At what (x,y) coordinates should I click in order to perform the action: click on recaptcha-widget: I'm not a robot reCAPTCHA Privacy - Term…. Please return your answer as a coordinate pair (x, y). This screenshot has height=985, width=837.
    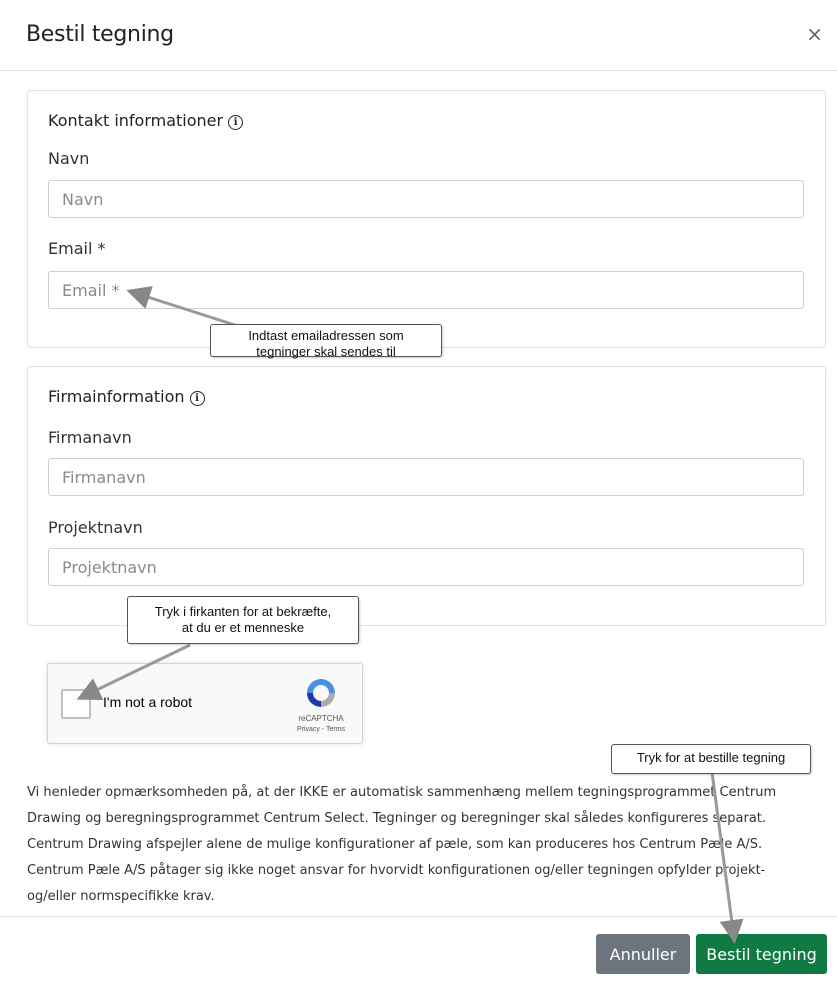
    Looking at the image, I should click on (205, 703).